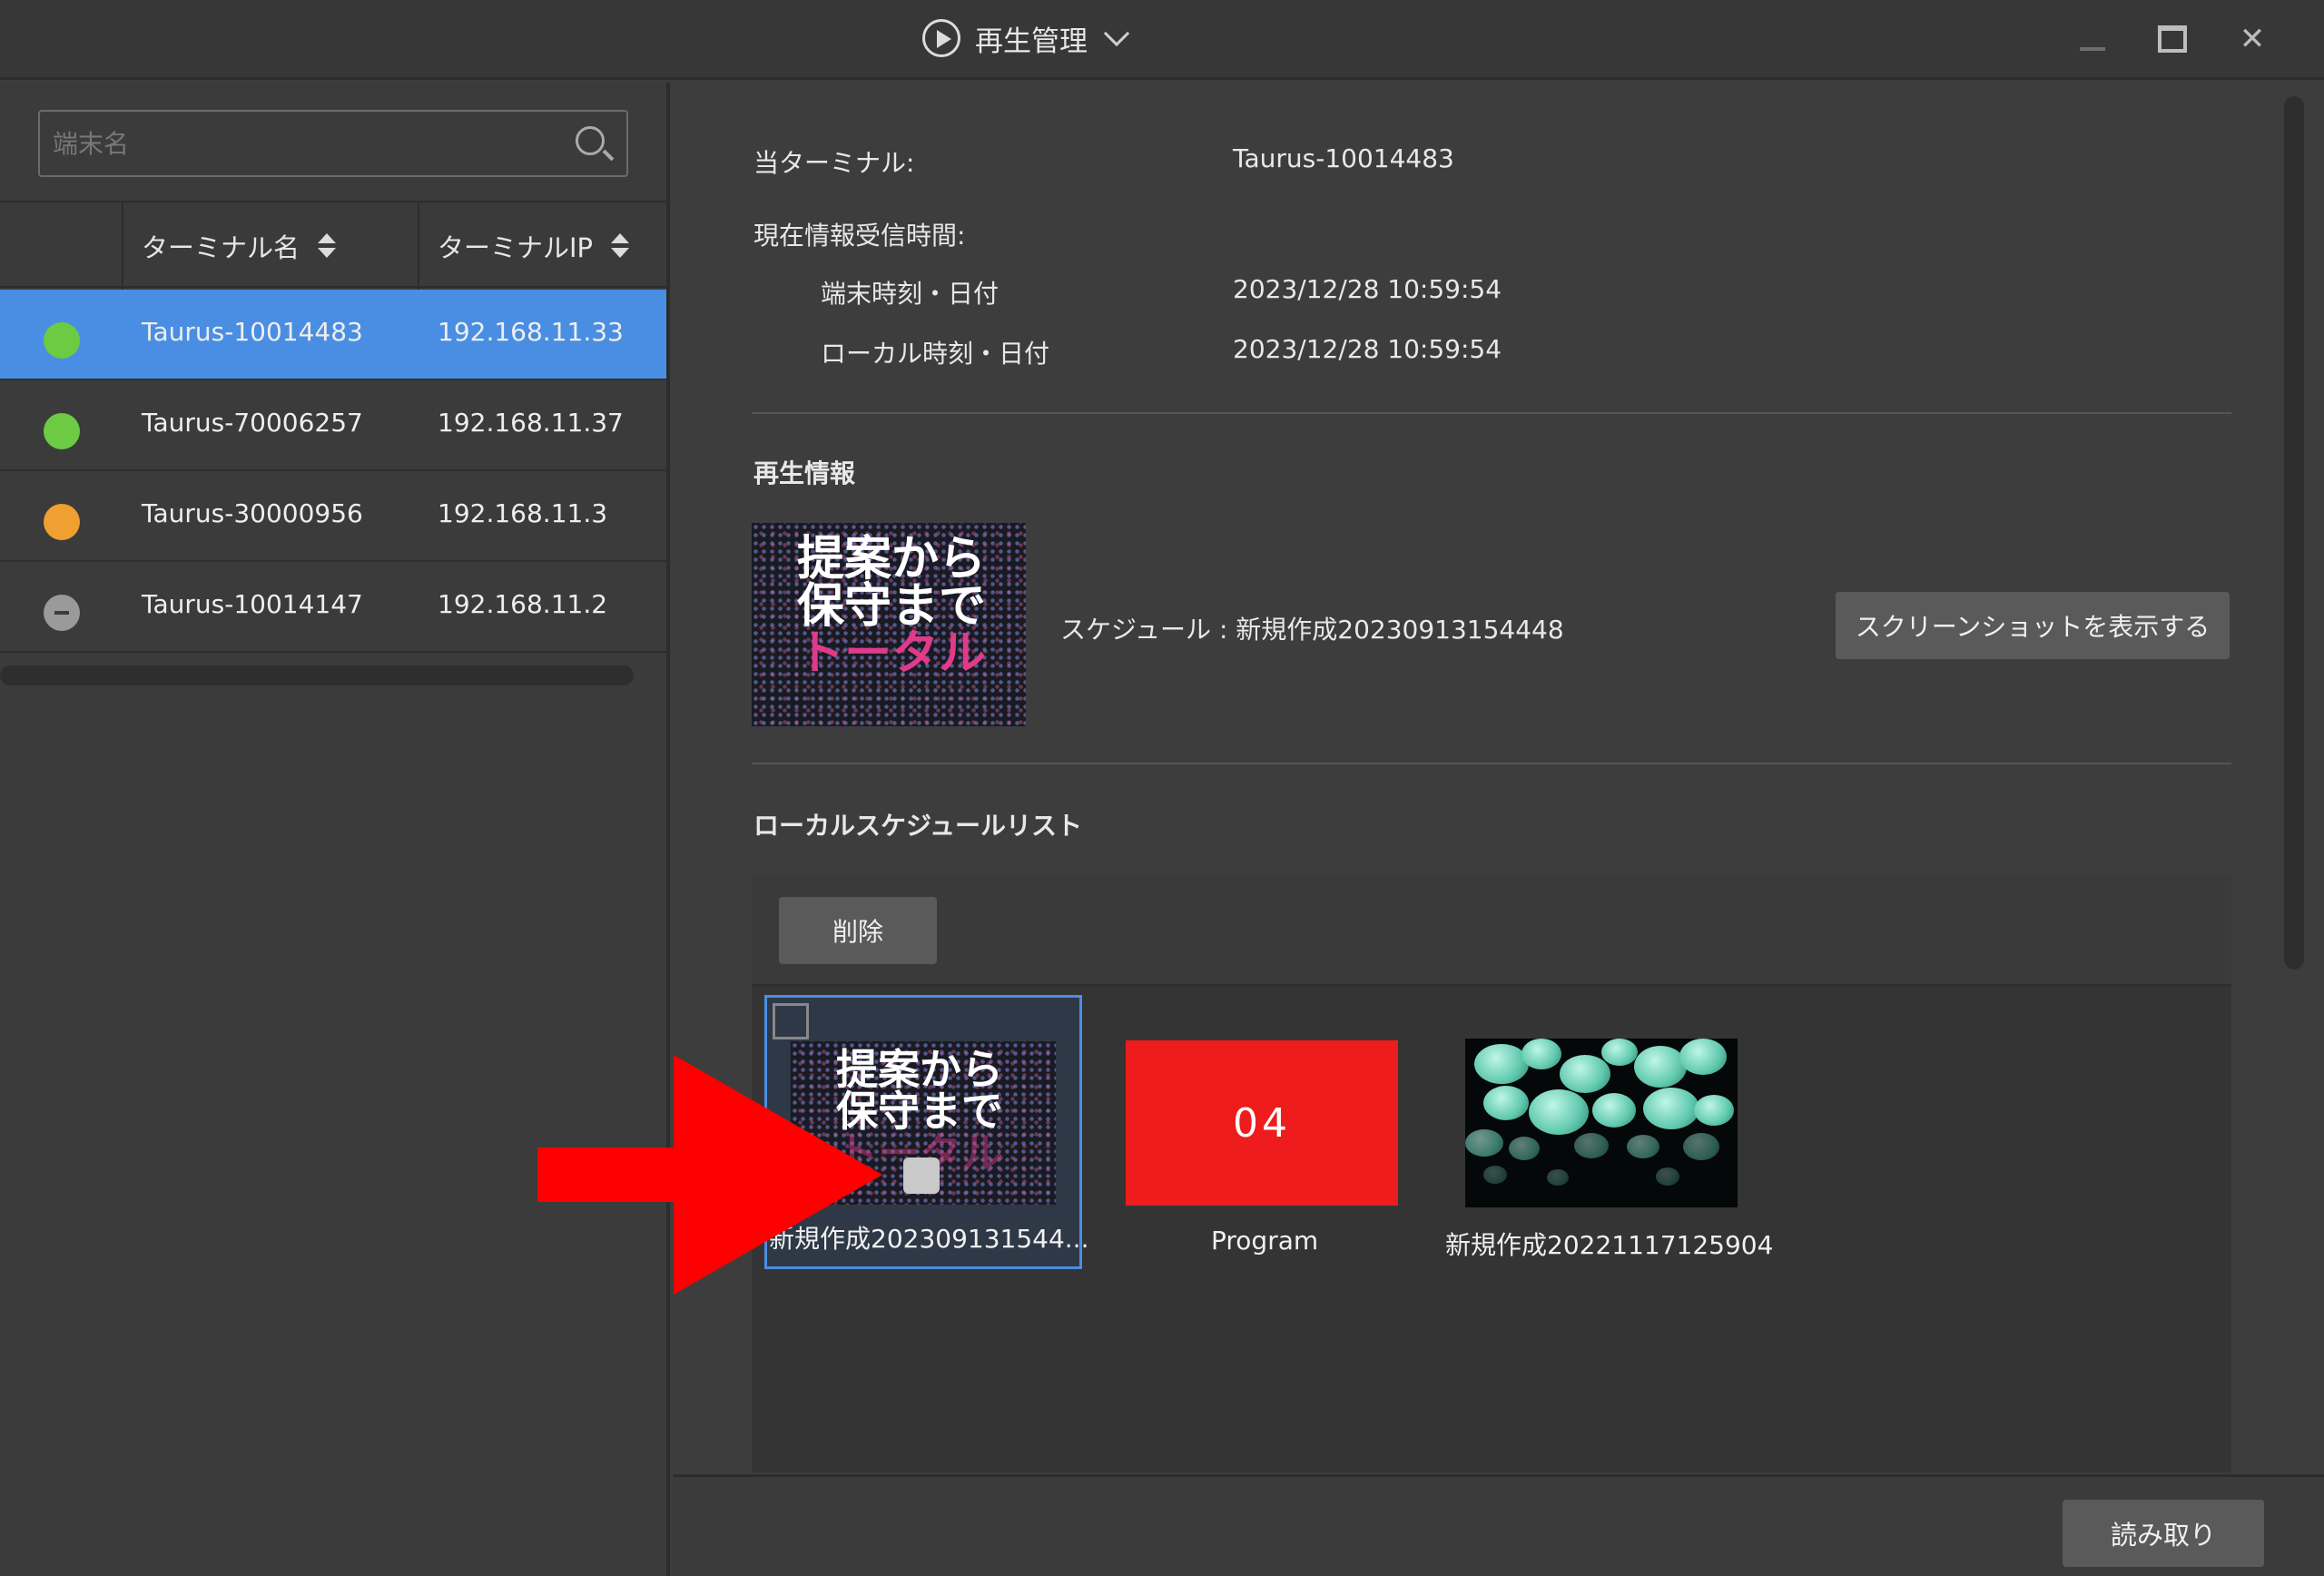 The height and width of the screenshot is (1576, 2324). I want to click on search-icon, so click(590, 140).